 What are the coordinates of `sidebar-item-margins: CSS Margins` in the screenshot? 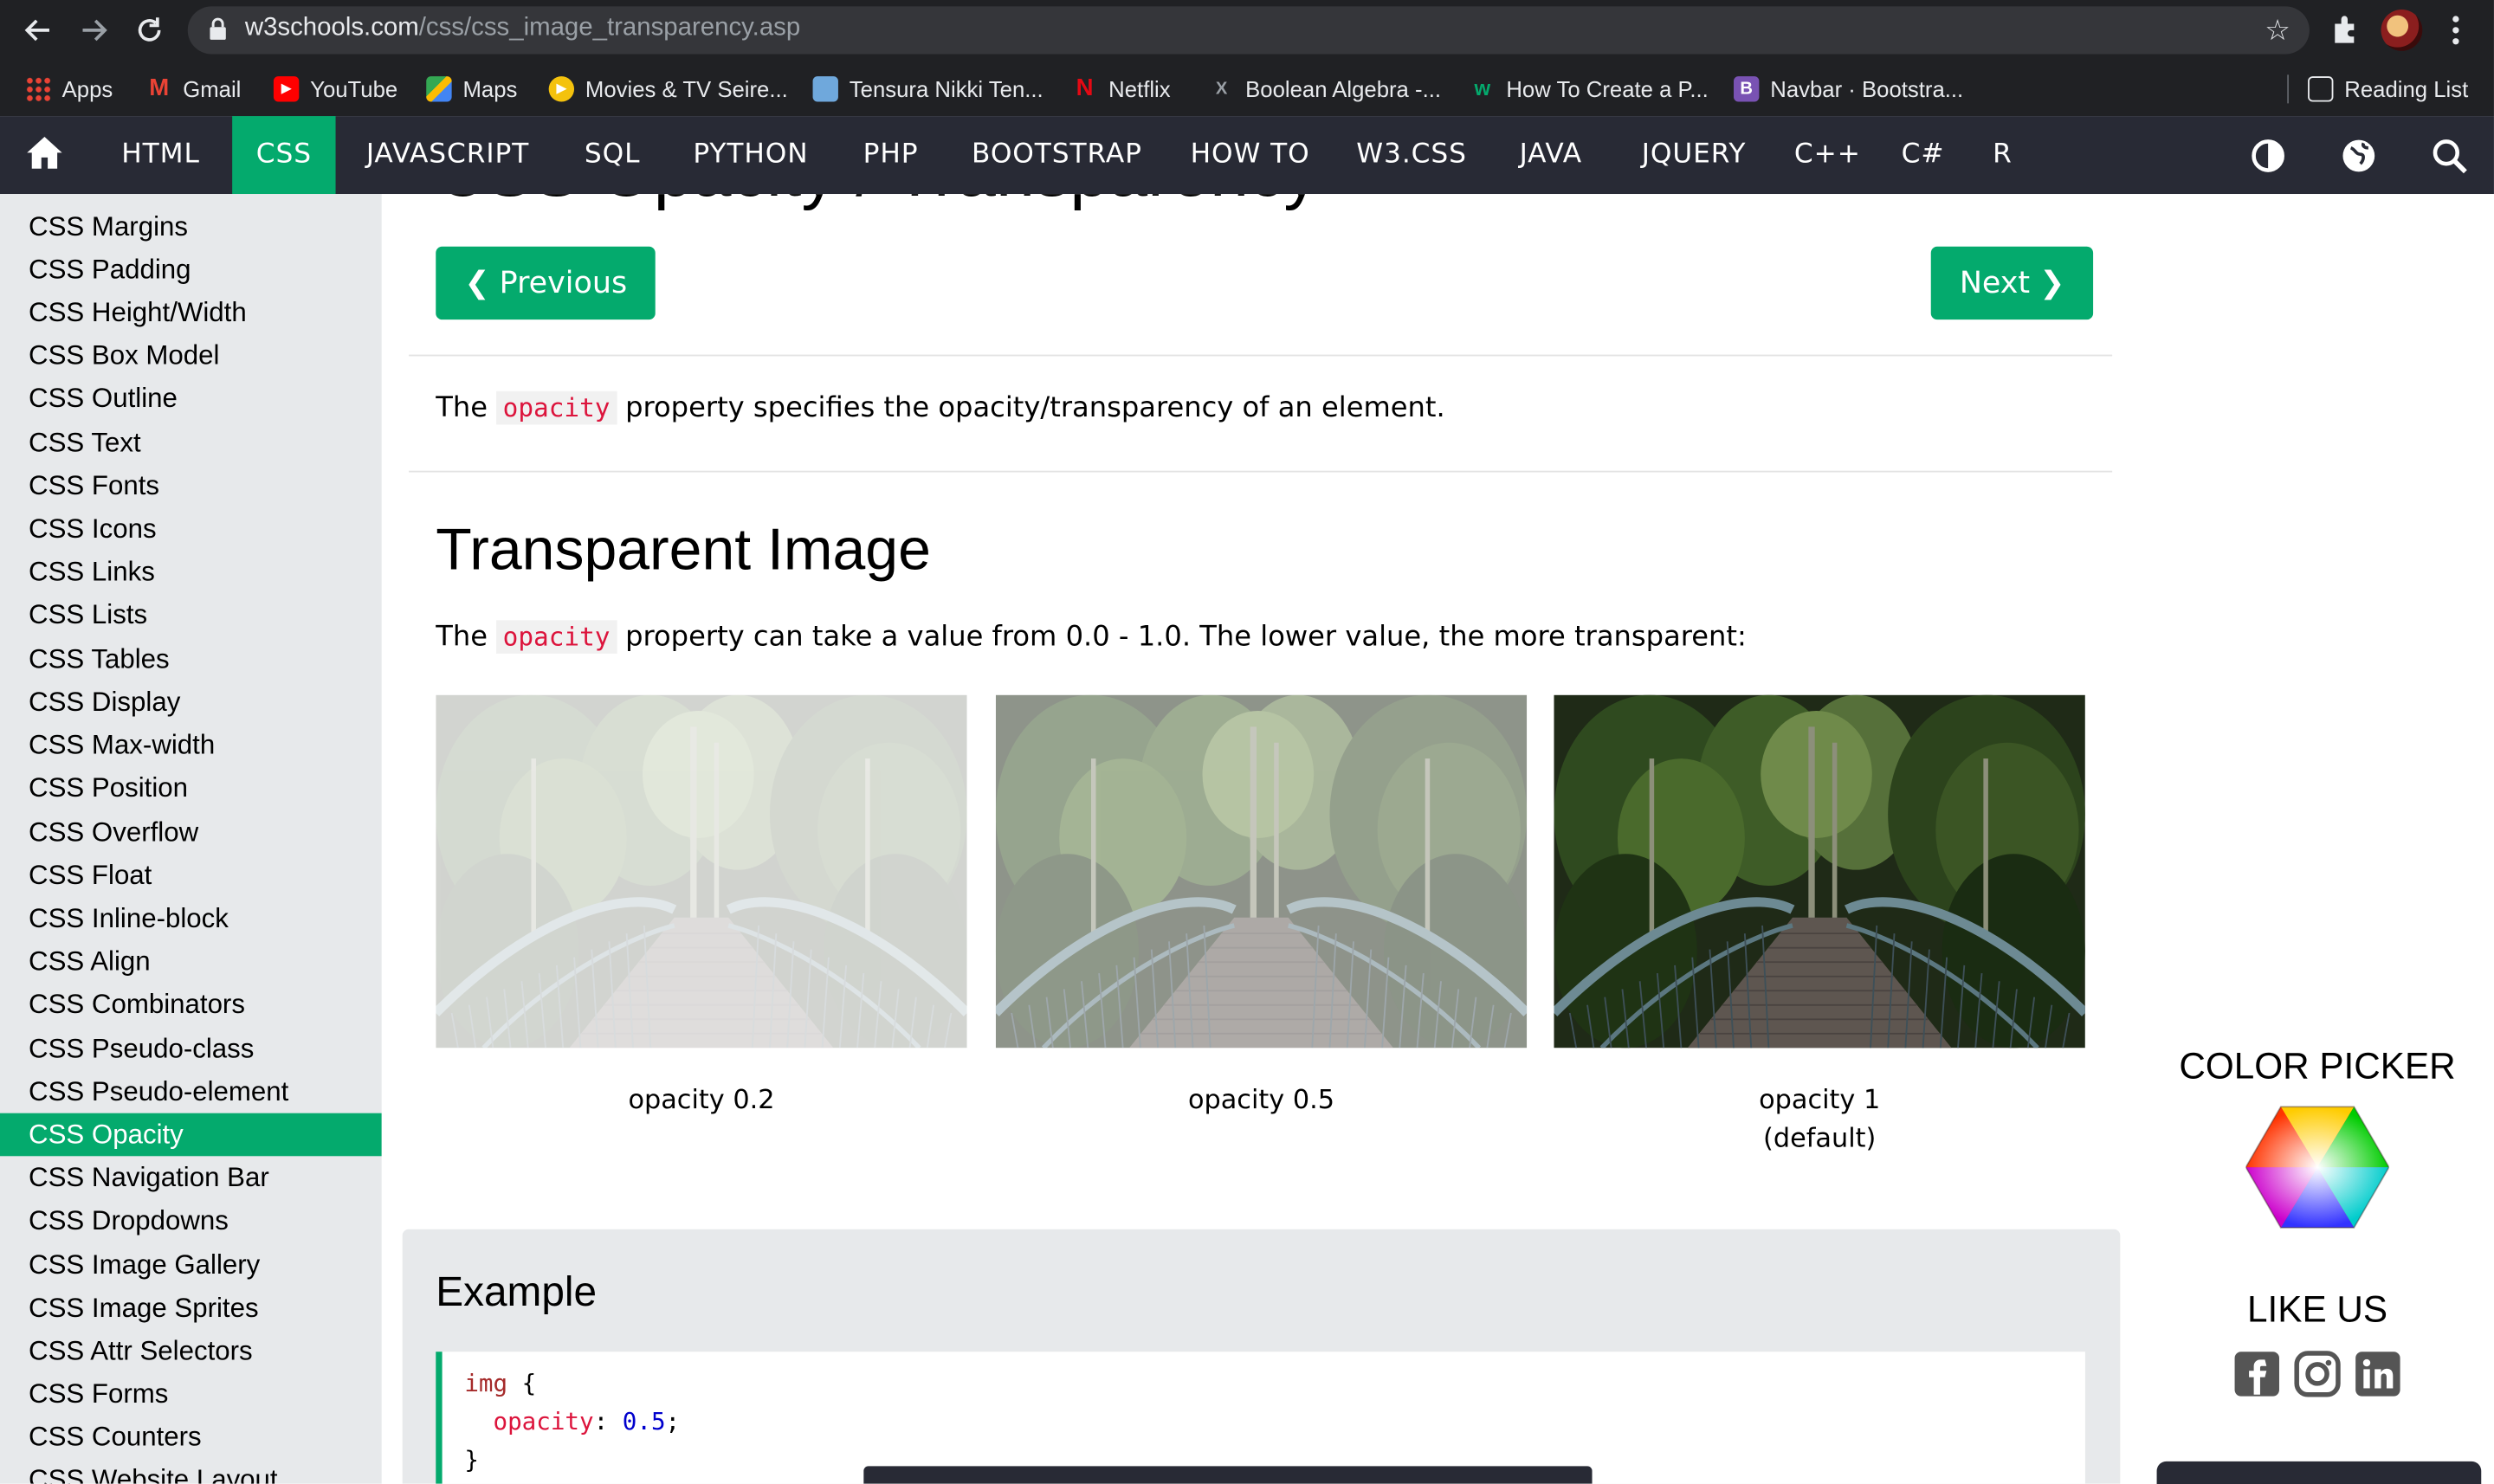 It's located at (191, 227).